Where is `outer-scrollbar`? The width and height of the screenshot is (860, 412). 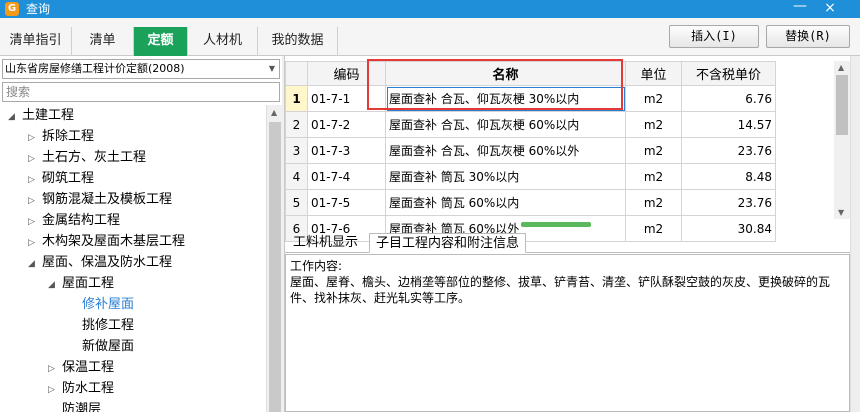
outer-scrollbar is located at coordinates (855, 234).